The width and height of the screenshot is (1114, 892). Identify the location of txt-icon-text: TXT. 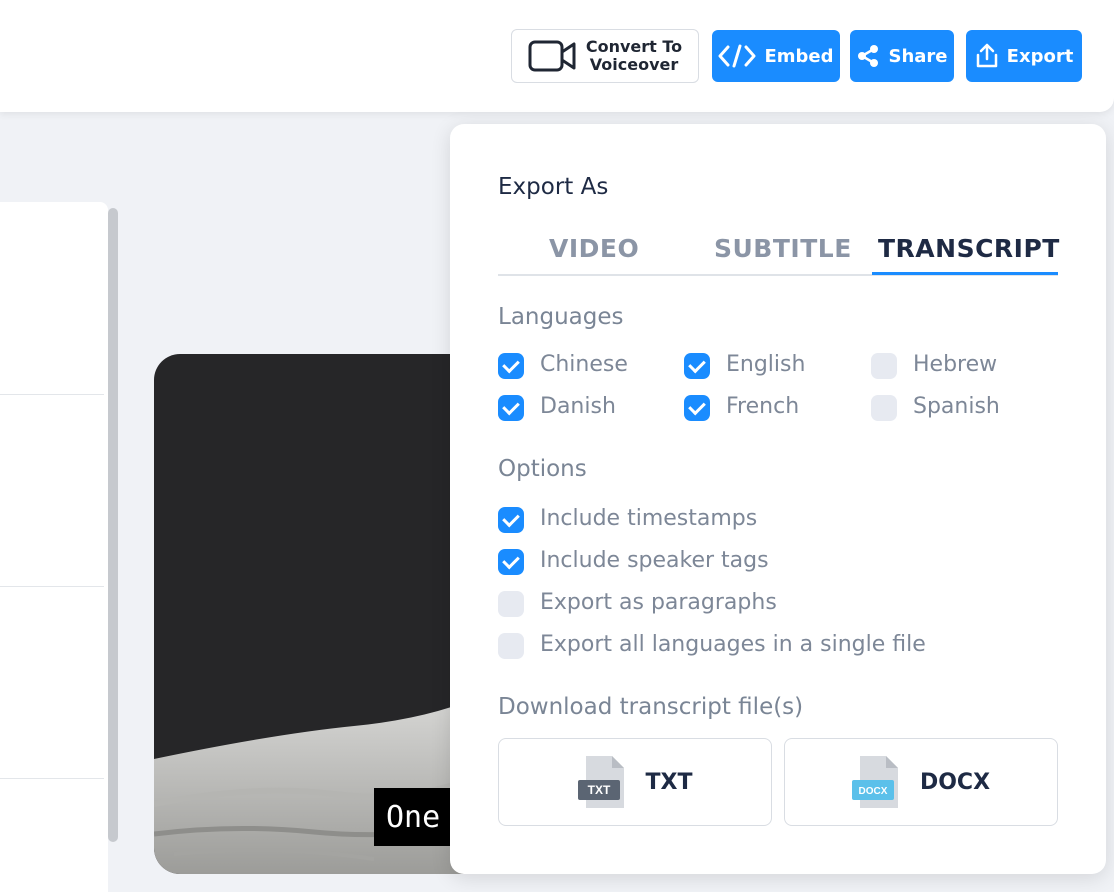
(598, 790).